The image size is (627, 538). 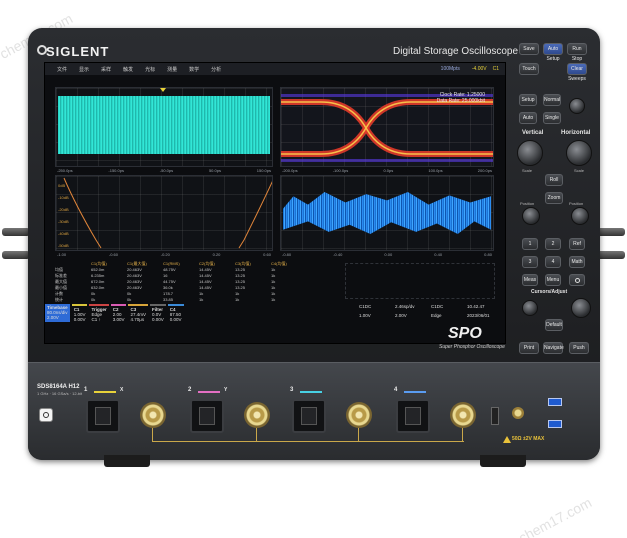 What do you see at coordinates (555, 402) in the screenshot?
I see `usb-port-top` at bounding box center [555, 402].